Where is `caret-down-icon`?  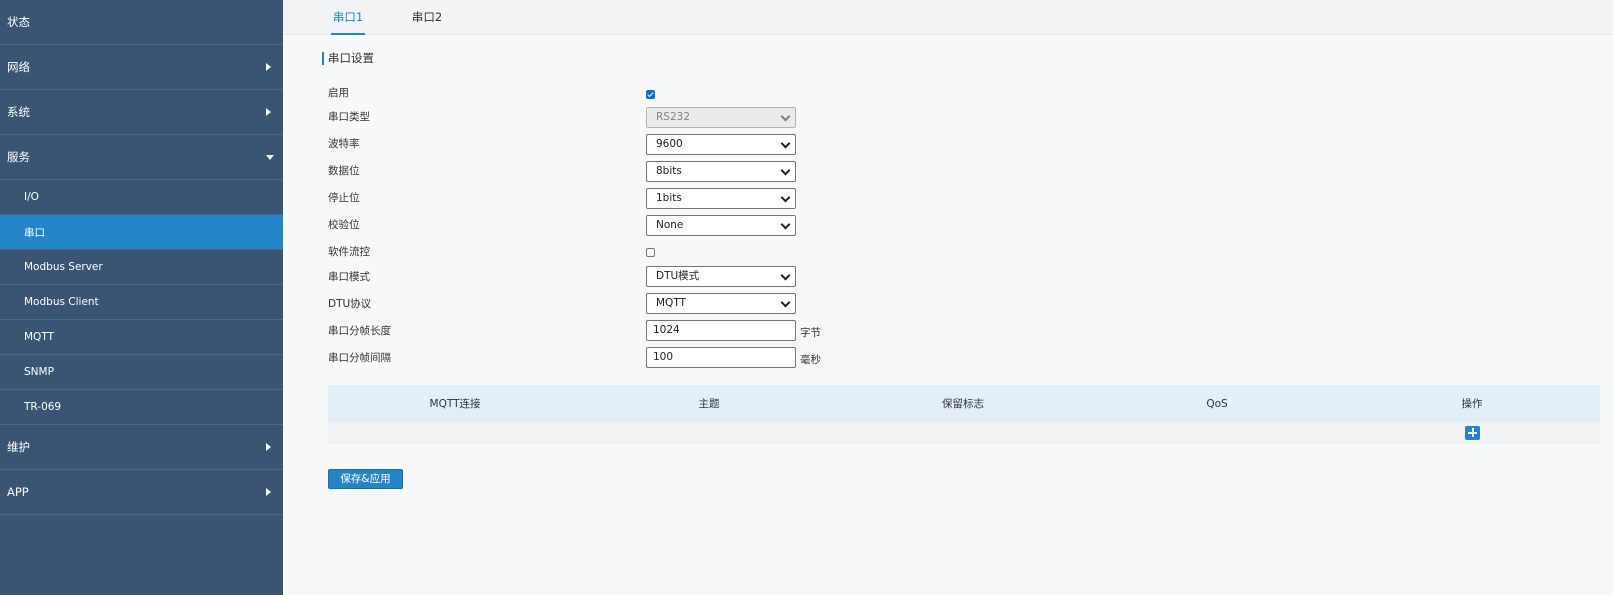
caret-down-icon is located at coordinates (270, 157).